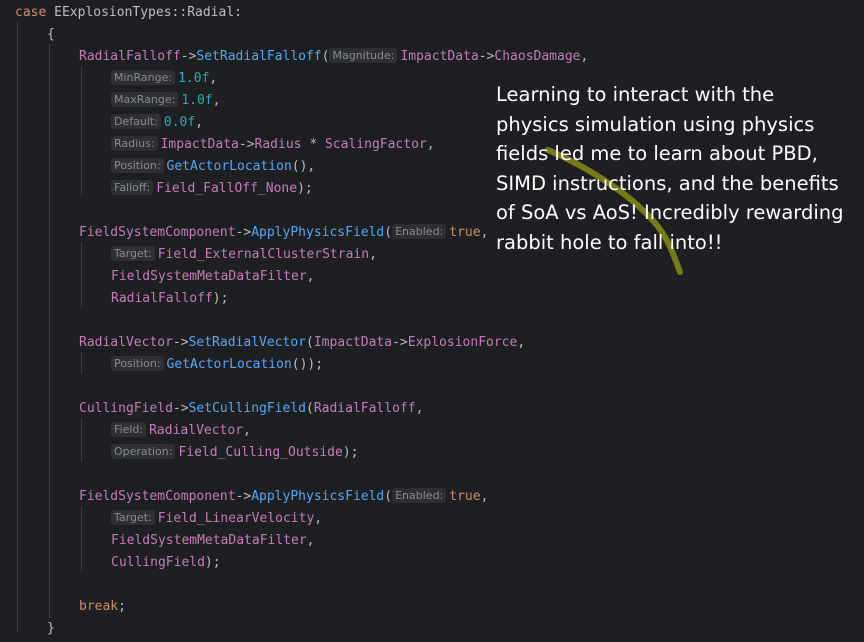  I want to click on caption-line: physics simulation using physics, so click(655, 124).